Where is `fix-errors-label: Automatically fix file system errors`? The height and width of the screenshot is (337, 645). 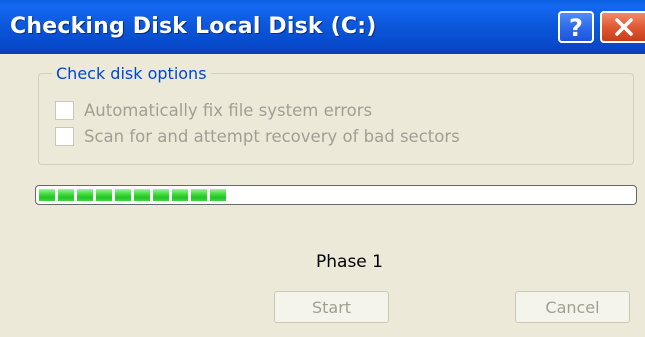
fix-errors-label: Automatically fix file system errors is located at coordinates (228, 110).